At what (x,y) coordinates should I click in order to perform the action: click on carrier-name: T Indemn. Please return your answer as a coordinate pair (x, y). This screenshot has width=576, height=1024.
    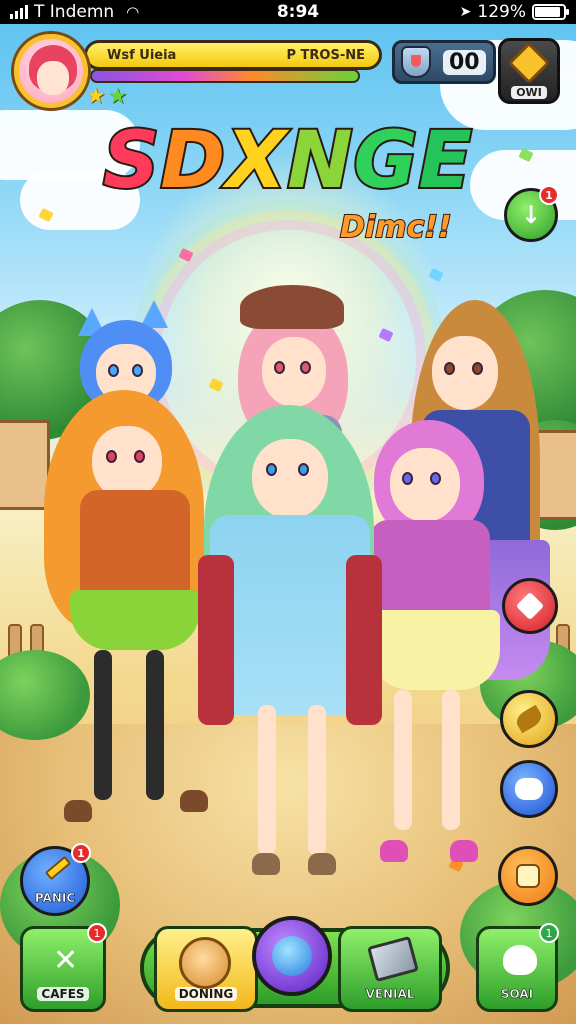
    Looking at the image, I should click on (74, 12).